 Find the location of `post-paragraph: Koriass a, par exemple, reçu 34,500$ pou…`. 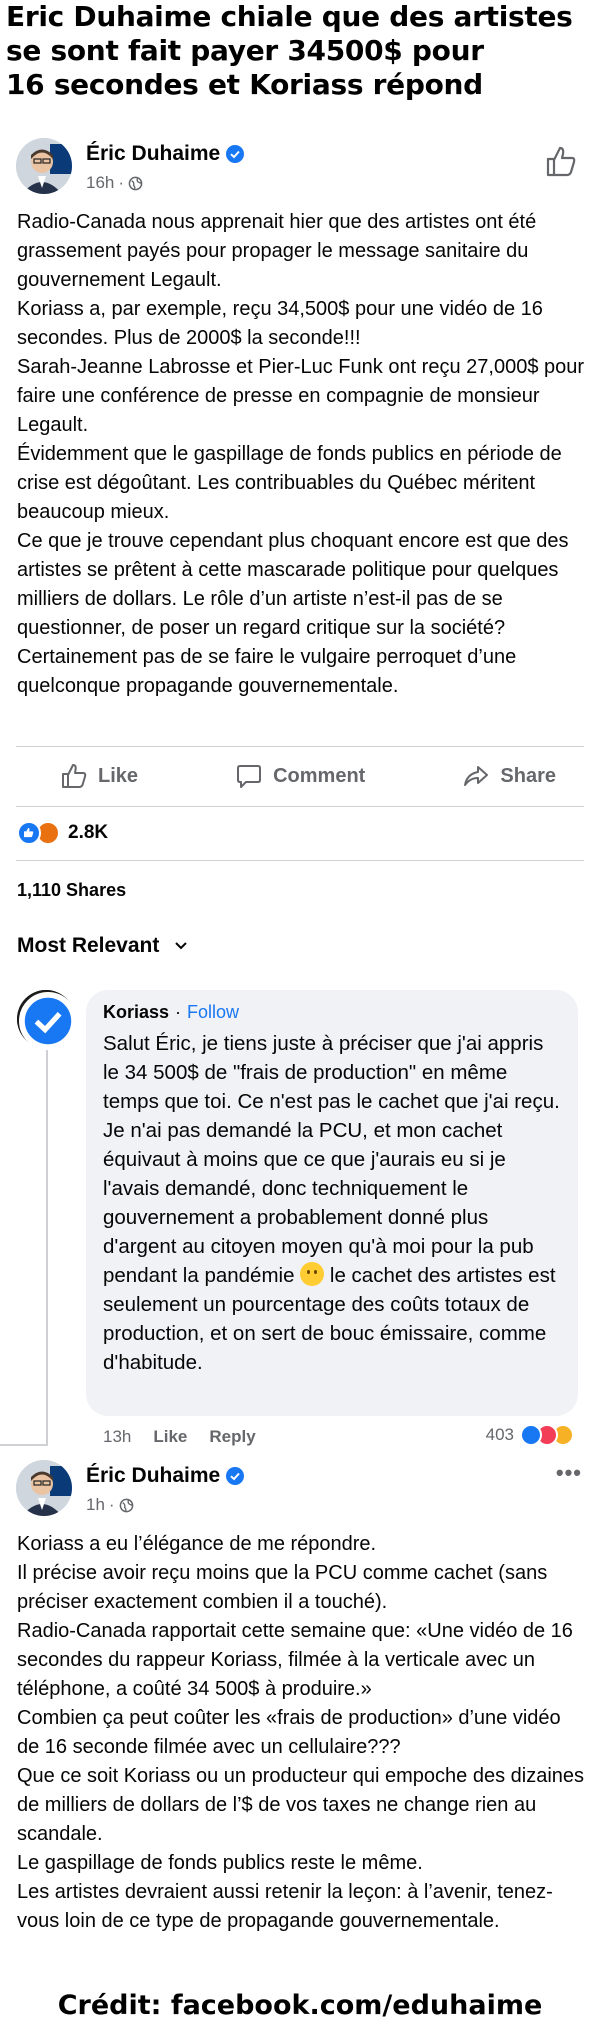

post-paragraph: Koriass a, par exemple, reçu 34,500$ pou… is located at coordinates (280, 323).